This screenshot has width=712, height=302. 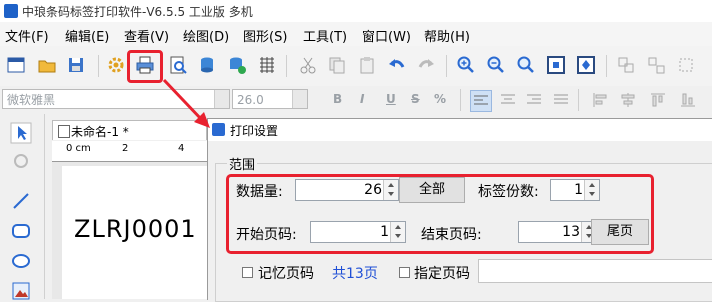 What do you see at coordinates (78, 148) in the screenshot?
I see `ruler-label: 0 cm` at bounding box center [78, 148].